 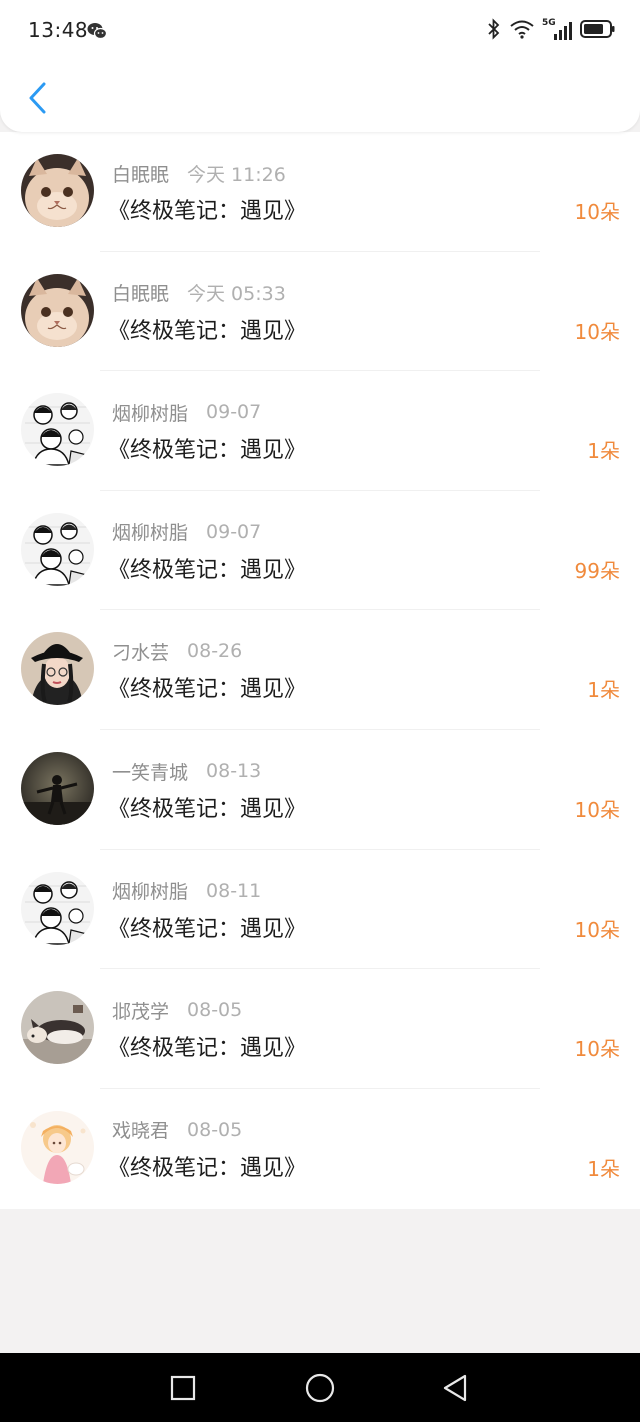 What do you see at coordinates (140, 1010) in the screenshot?
I see `user-name: 邶茂学` at bounding box center [140, 1010].